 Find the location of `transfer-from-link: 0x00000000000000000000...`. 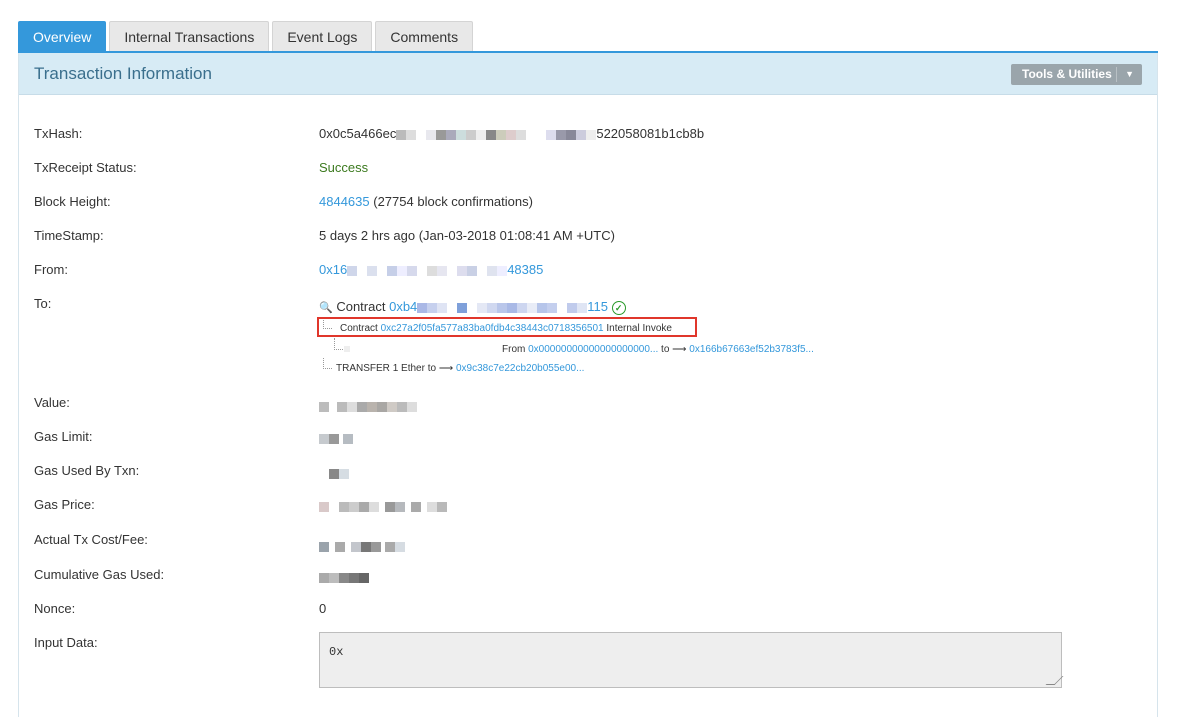

transfer-from-link: 0x00000000000000000000... is located at coordinates (593, 349).